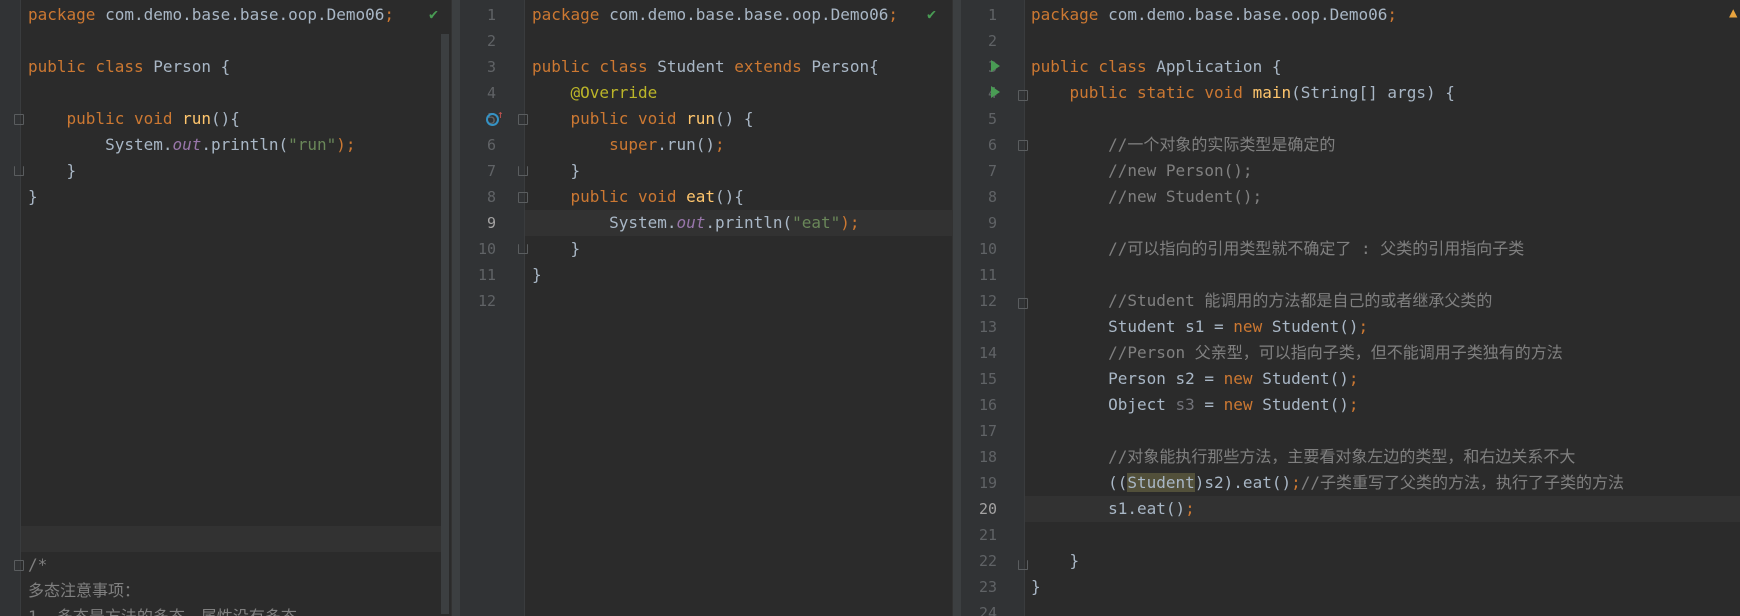 Image resolution: width=1740 pixels, height=616 pixels. I want to click on run-main-icon, so click(995, 92).